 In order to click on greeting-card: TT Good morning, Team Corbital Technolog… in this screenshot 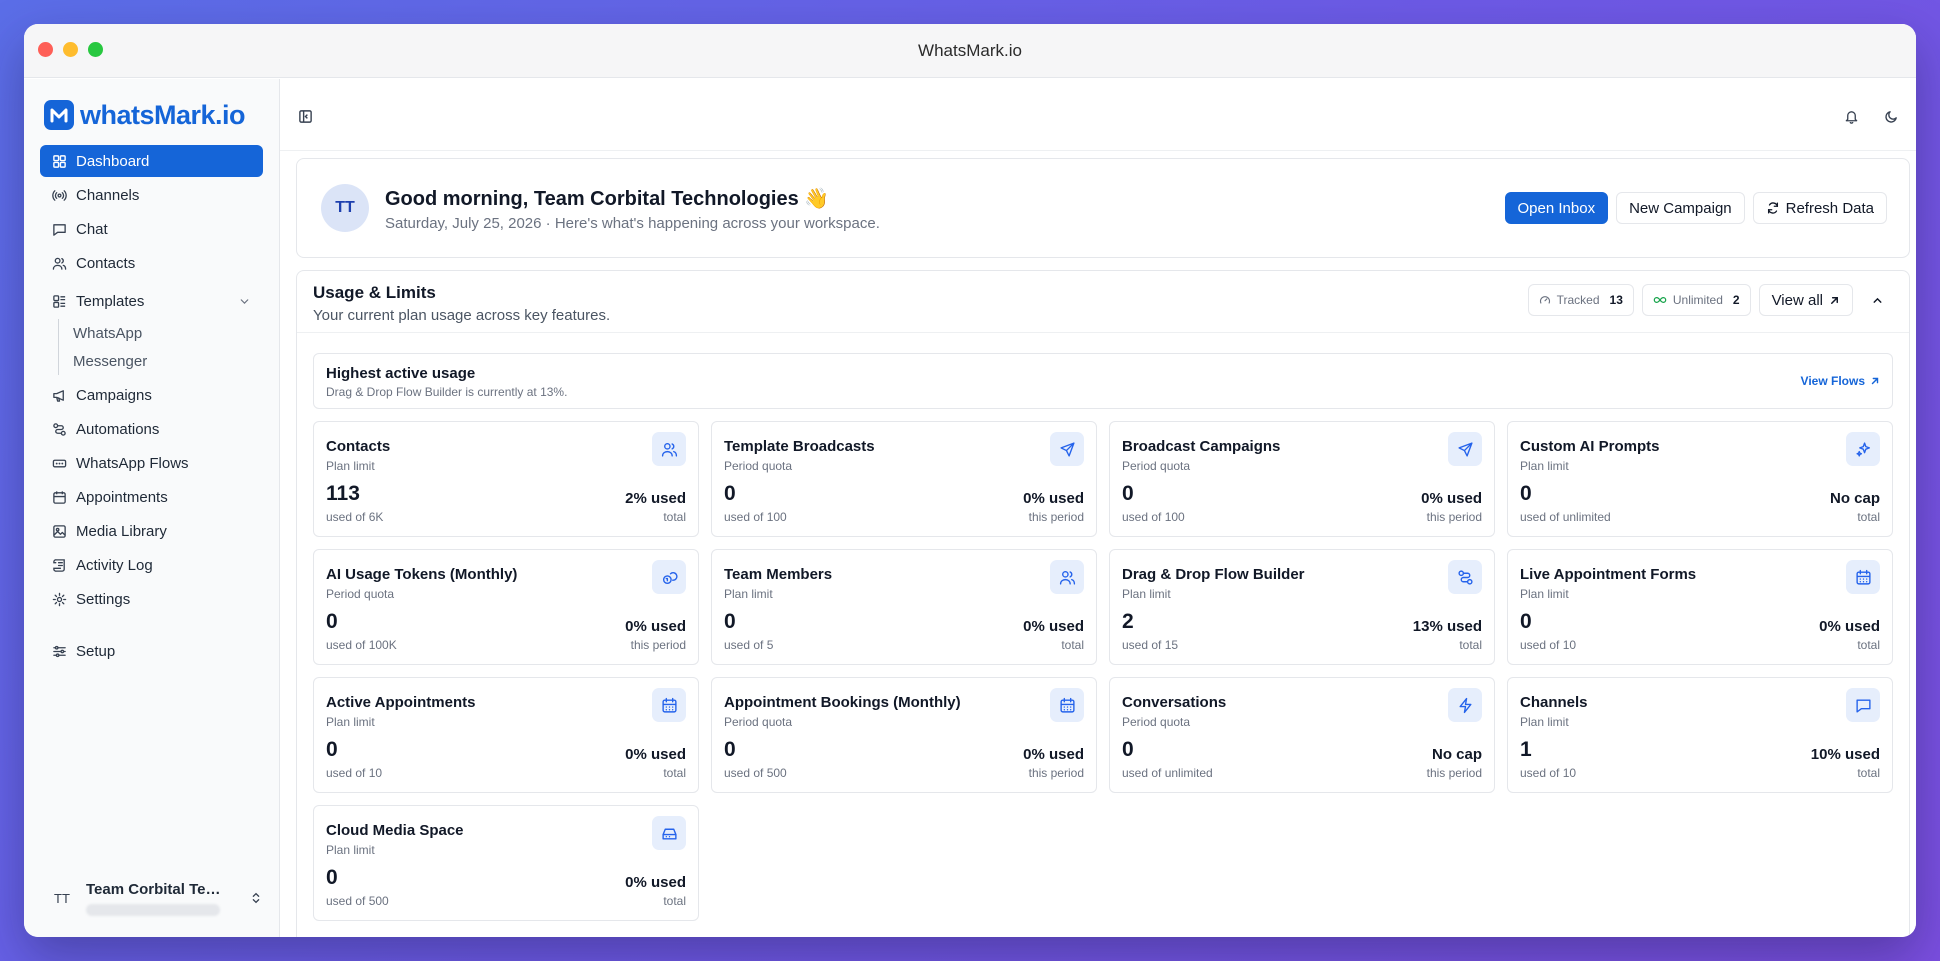, I will do `click(1103, 208)`.